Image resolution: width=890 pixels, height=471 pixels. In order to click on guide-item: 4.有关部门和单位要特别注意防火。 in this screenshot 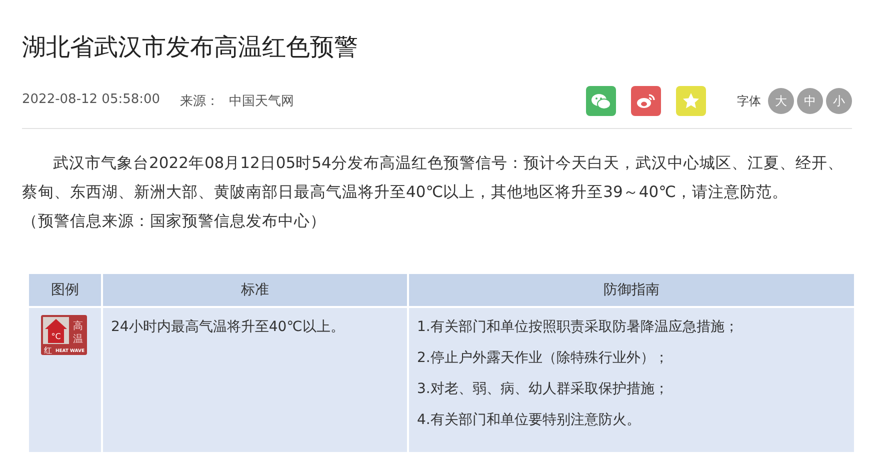, I will do `click(529, 420)`.